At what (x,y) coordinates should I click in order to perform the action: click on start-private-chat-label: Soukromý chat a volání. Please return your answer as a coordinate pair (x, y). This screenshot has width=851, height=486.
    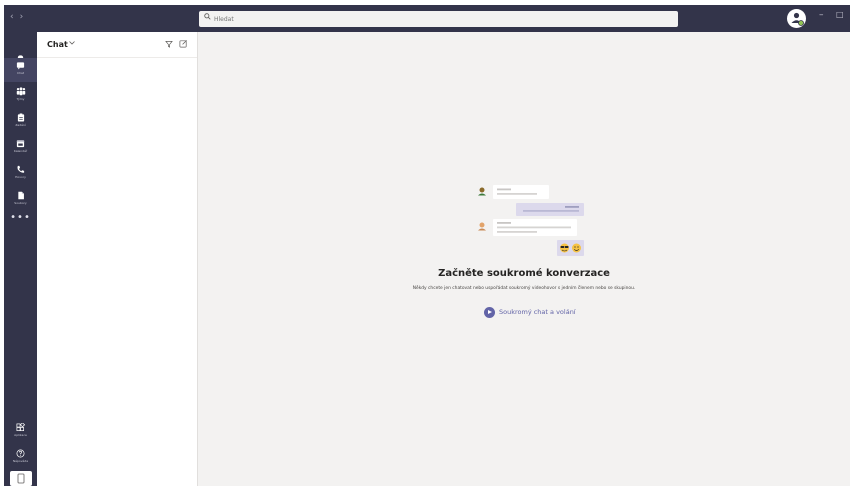
    Looking at the image, I should click on (537, 312).